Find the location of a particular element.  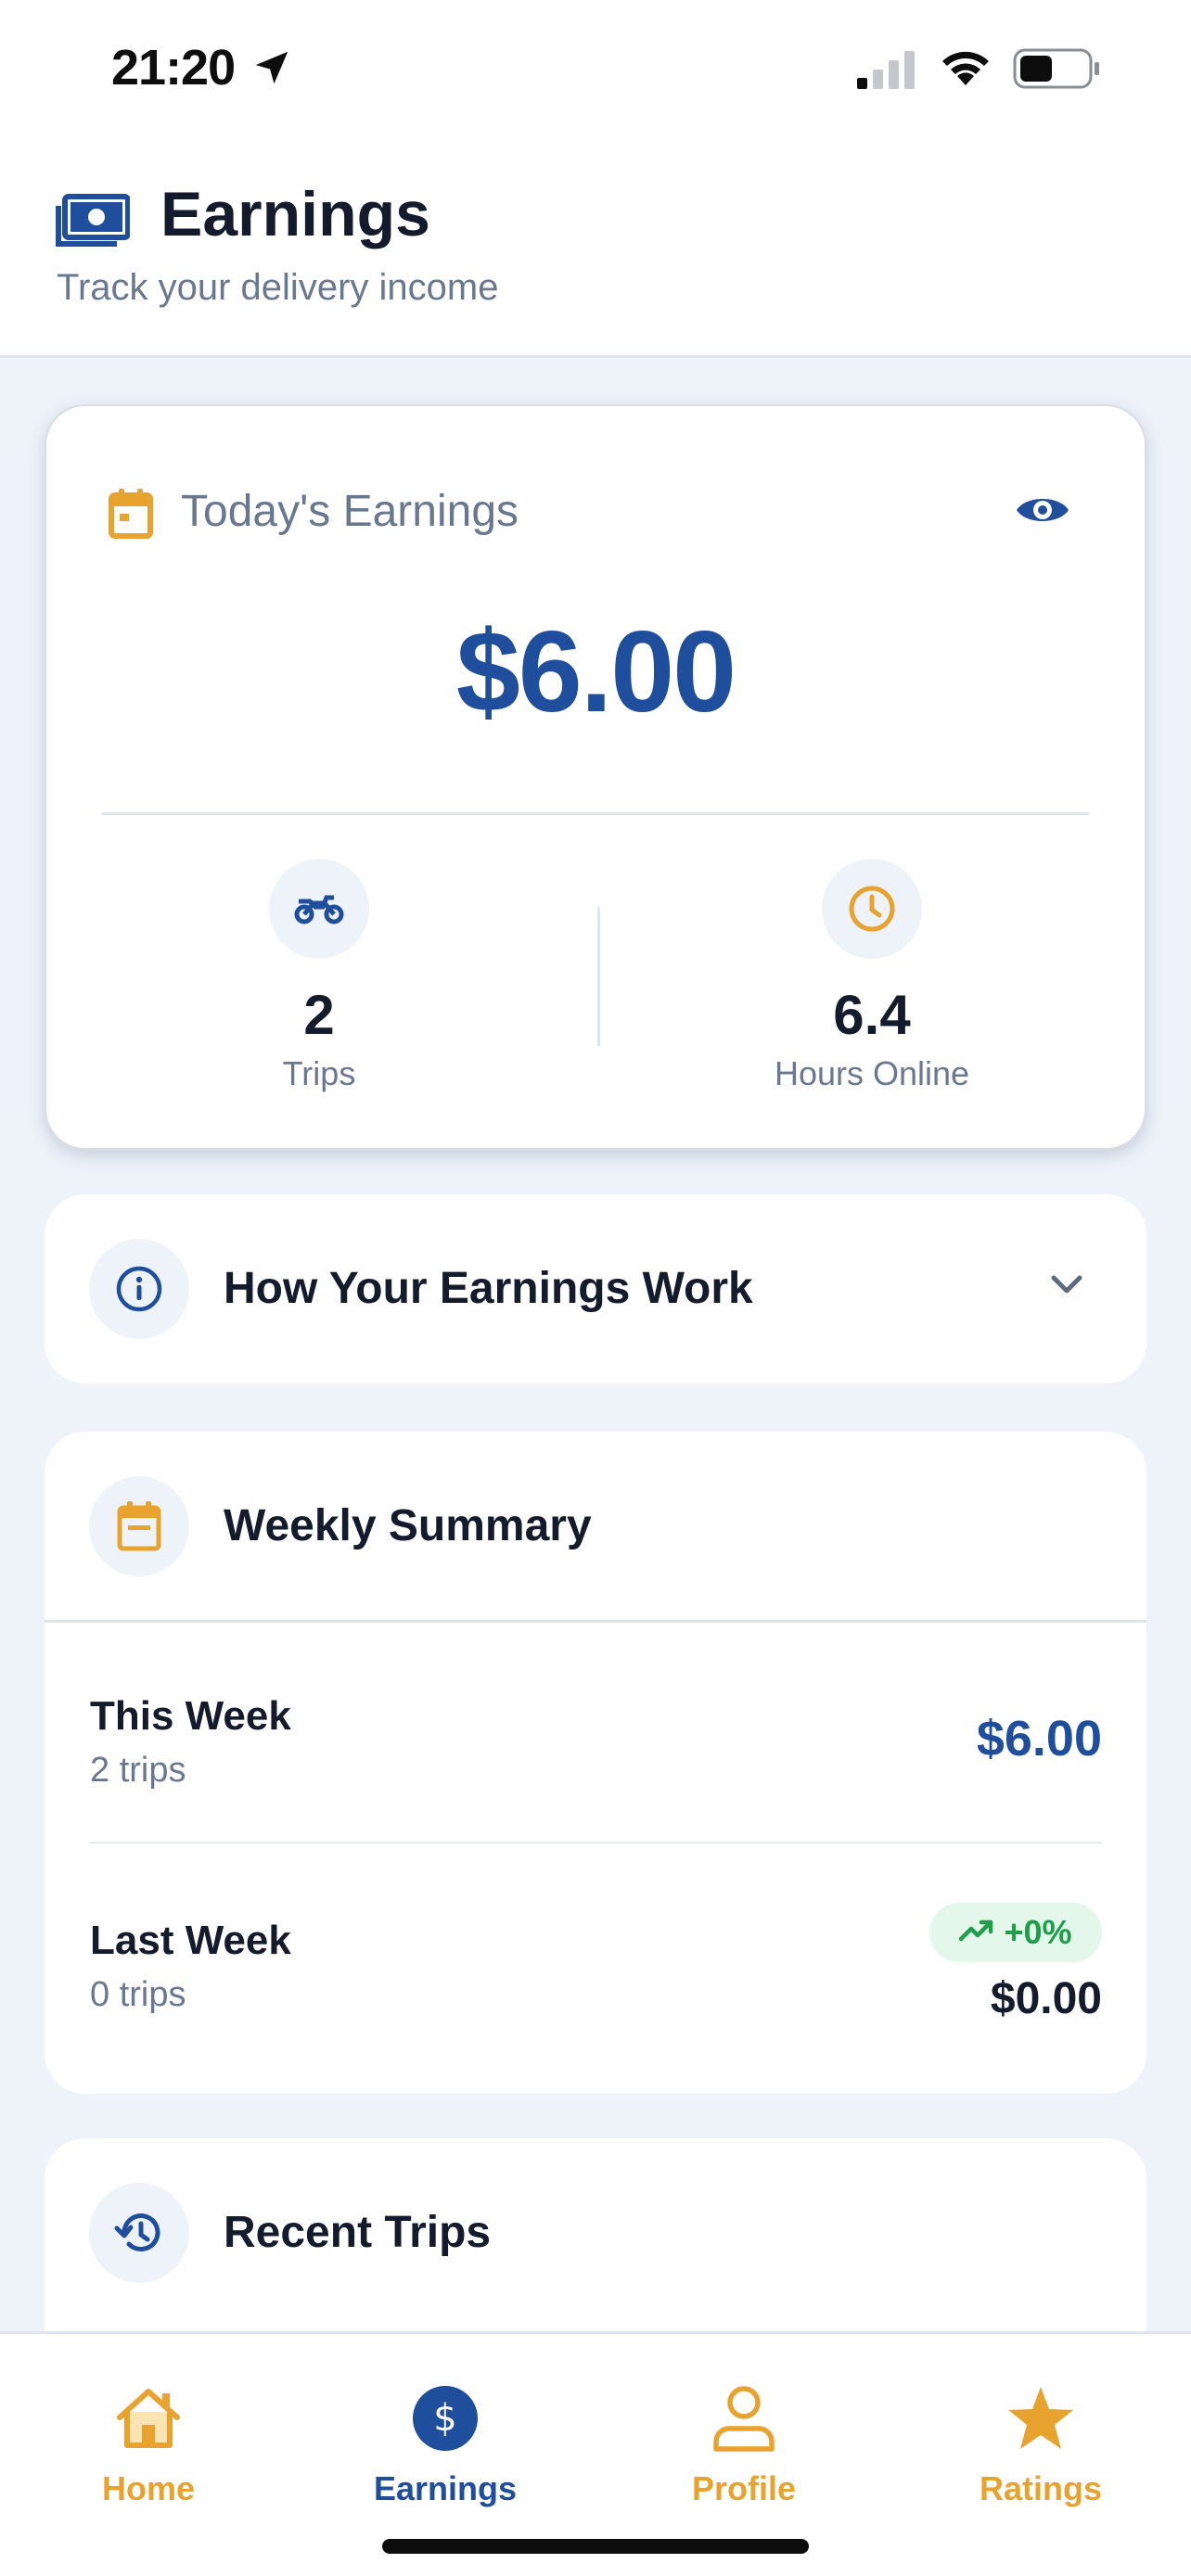

page-header: Earnings Track your delivery income is located at coordinates (595, 249).